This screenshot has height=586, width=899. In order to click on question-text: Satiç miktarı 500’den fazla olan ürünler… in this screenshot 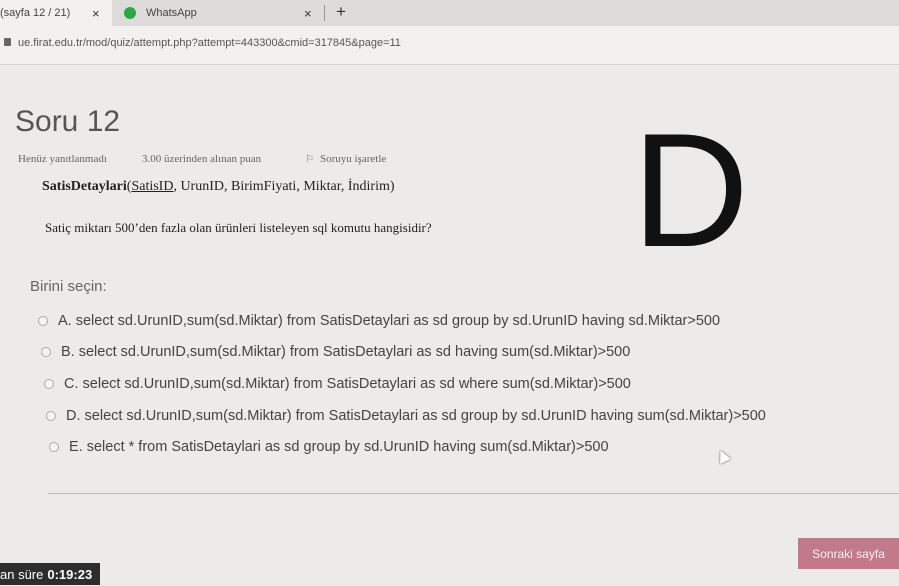, I will do `click(238, 227)`.